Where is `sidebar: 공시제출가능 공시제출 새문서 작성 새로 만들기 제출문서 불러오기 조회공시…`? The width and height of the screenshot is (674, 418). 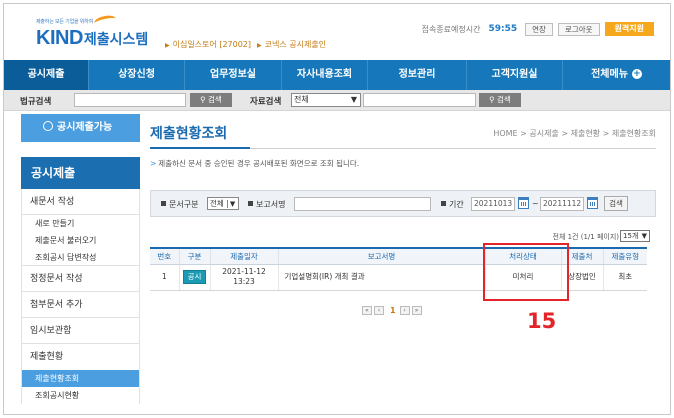
sidebar: 공시제출가능 공시제출 새문서 작성 새로 만들기 제출문서 불러오기 조회공시… is located at coordinates (80, 264).